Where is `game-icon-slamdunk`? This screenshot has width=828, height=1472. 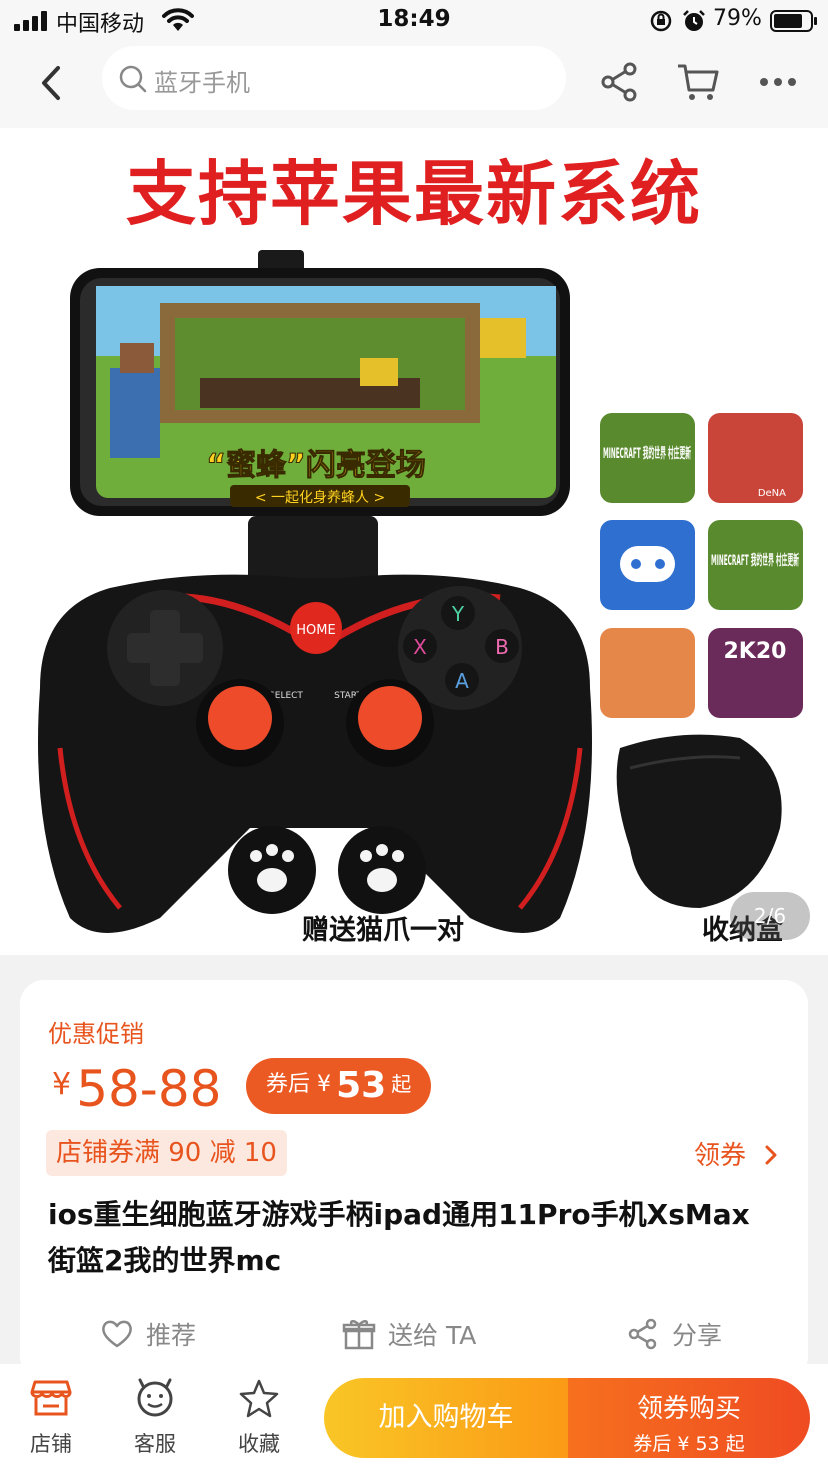 game-icon-slamdunk is located at coordinates (755, 458).